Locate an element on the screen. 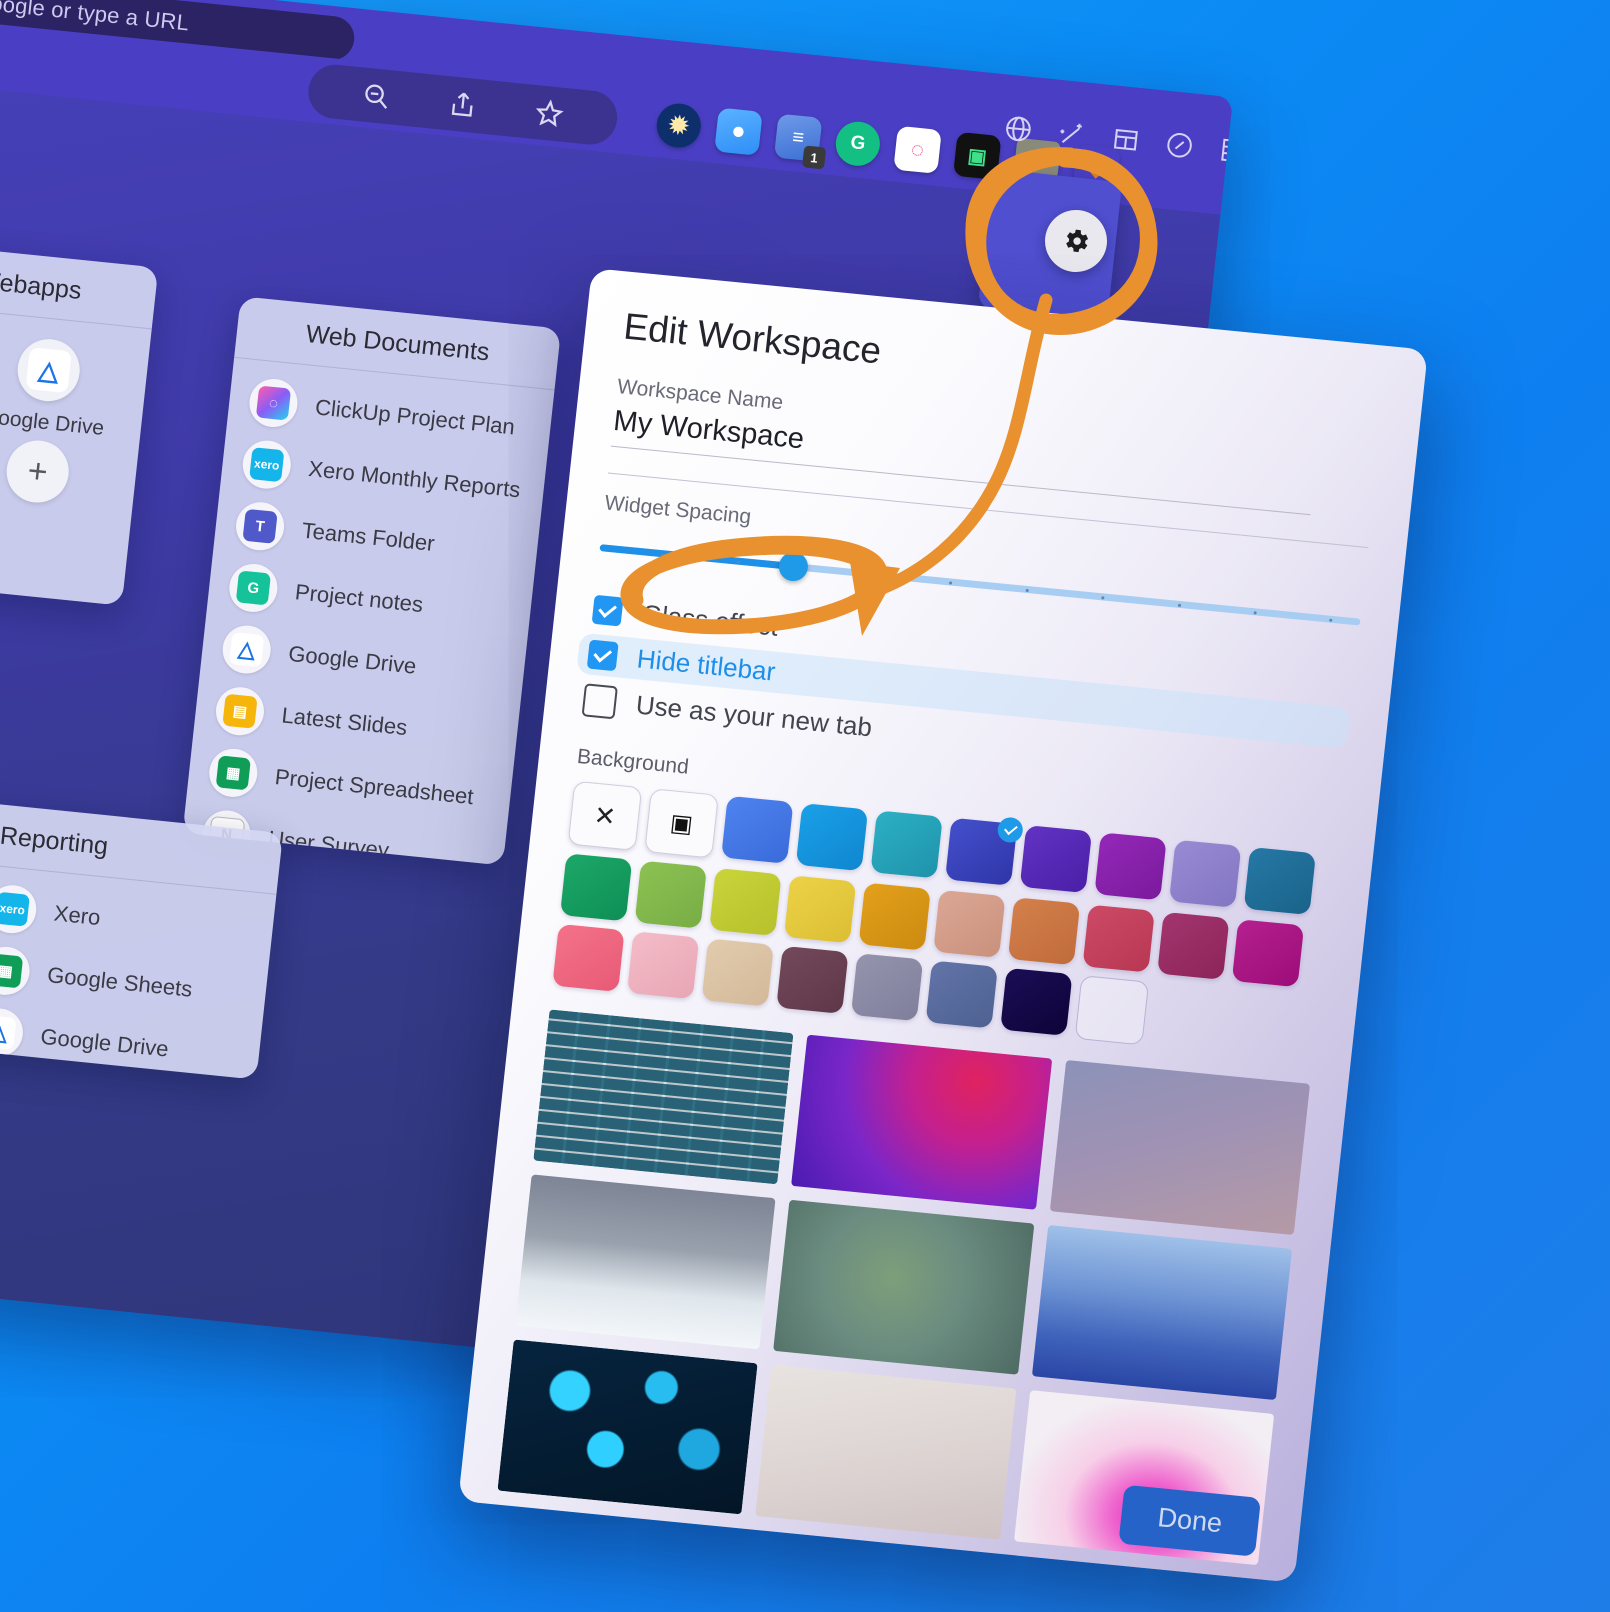 The width and height of the screenshot is (1610, 1612). widget-title: Swordfish Webapps is located at coordinates (79, 280).